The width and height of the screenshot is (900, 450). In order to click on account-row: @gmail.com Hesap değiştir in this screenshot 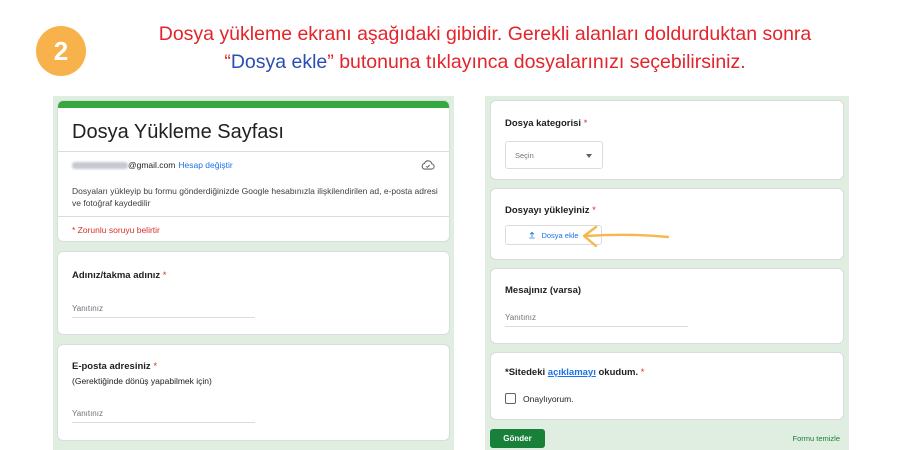, I will do `click(152, 165)`.